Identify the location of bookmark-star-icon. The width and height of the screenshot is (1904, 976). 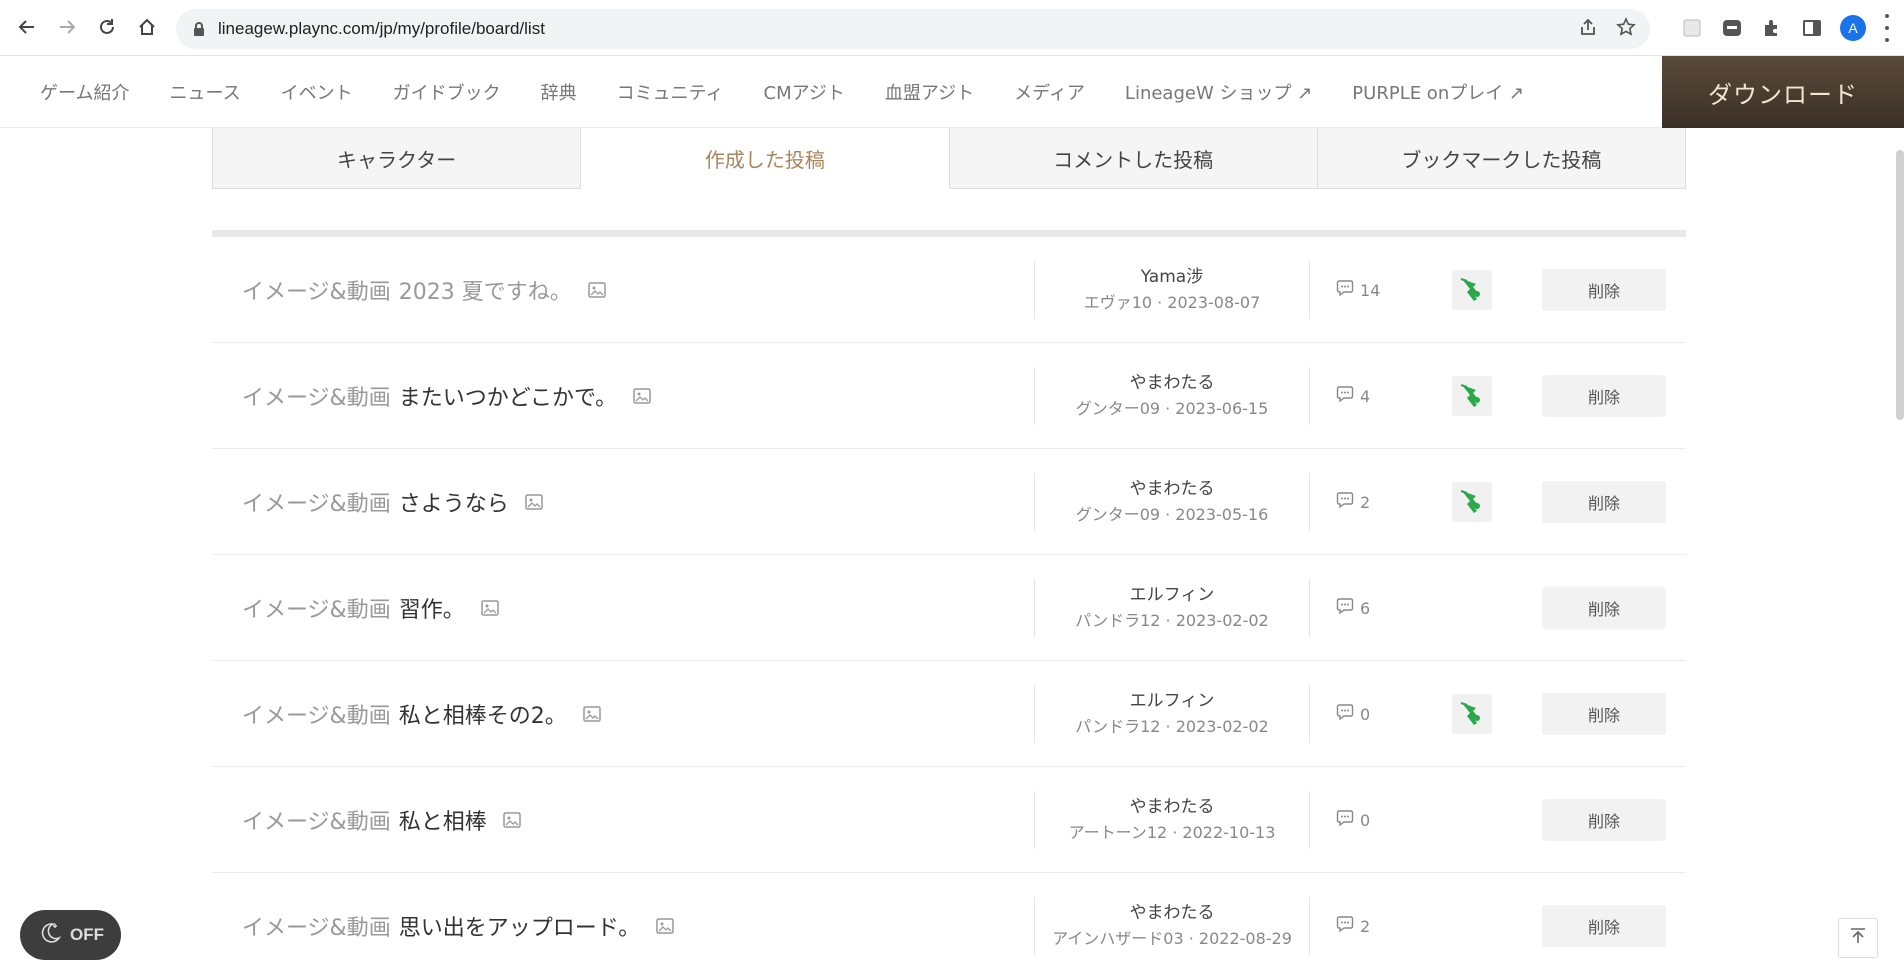
(1626, 29).